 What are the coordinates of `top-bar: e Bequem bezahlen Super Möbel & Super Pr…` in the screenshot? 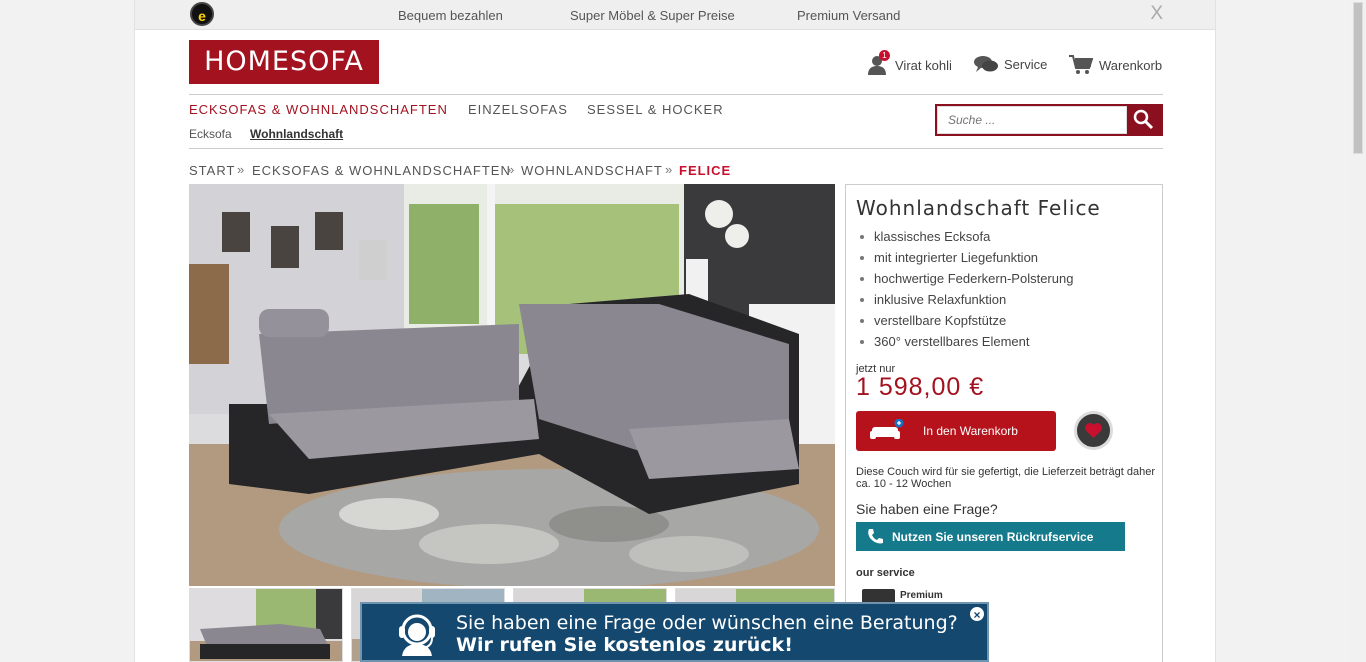 It's located at (675, 15).